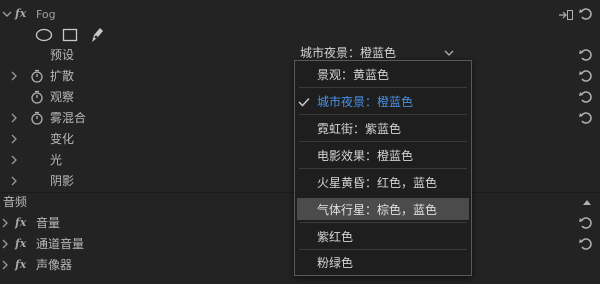  I want to click on dropdown-item-highlighted: 气体行星：棕色，蓝色, so click(383, 209).